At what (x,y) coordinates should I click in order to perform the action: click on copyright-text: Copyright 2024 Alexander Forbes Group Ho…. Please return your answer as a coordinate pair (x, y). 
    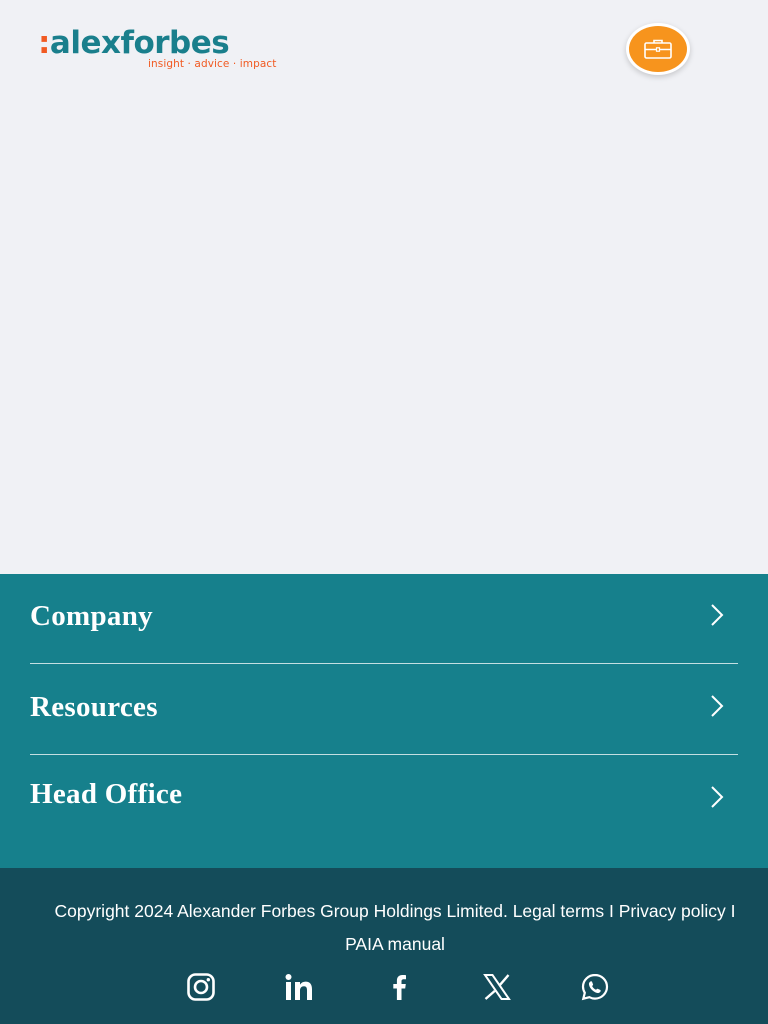
    Looking at the image, I should click on (281, 911).